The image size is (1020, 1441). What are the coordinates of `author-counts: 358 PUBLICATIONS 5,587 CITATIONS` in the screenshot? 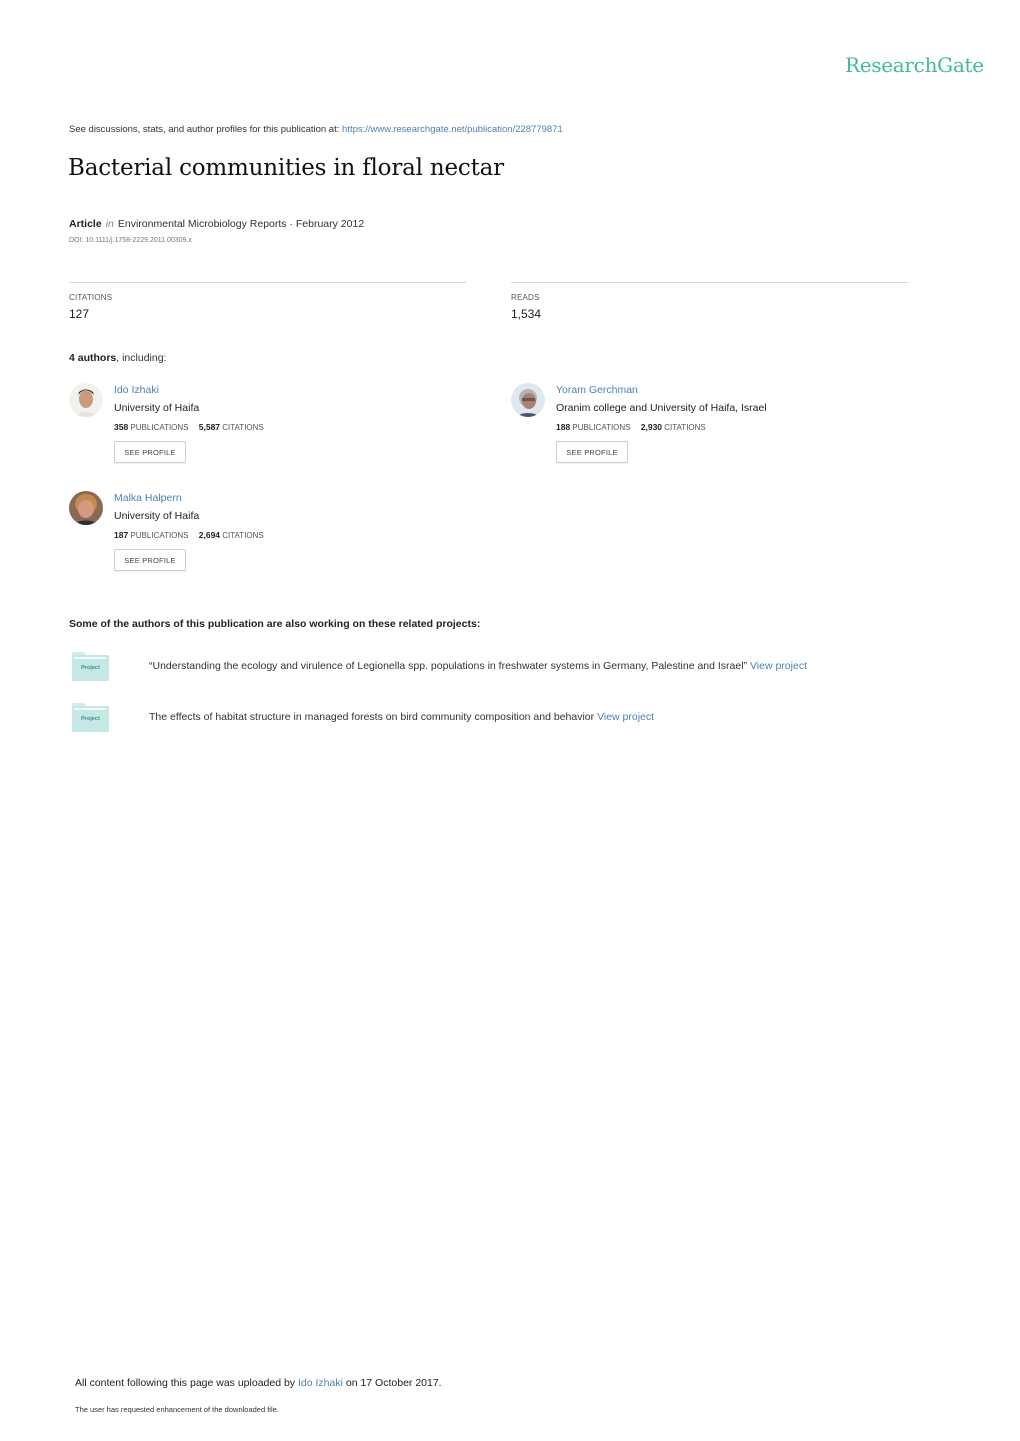 It's located at (189, 427).